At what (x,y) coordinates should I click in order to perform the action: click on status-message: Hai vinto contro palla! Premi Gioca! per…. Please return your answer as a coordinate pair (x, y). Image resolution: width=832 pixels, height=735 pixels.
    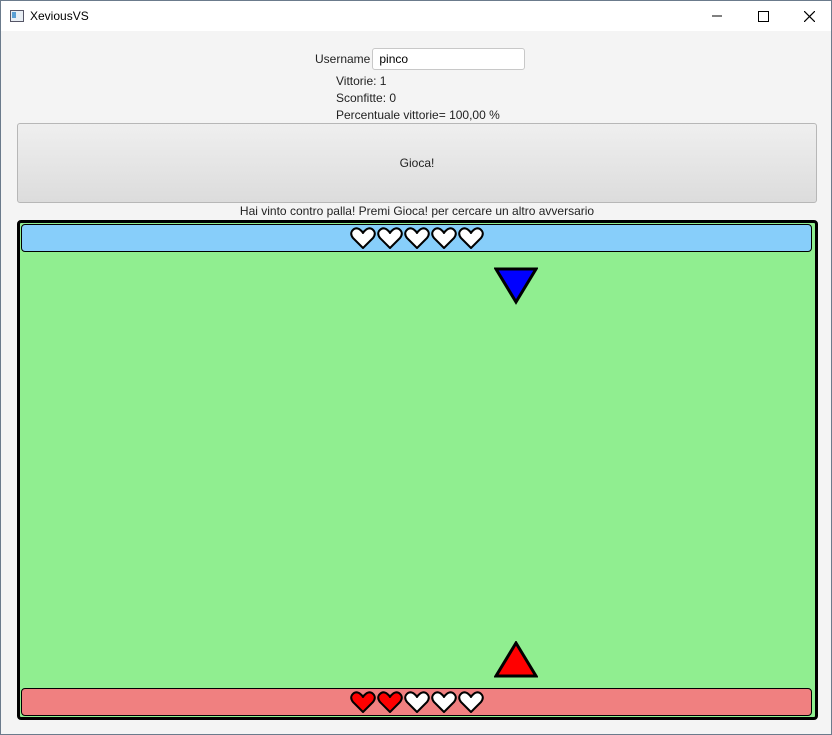
    Looking at the image, I should click on (417, 211).